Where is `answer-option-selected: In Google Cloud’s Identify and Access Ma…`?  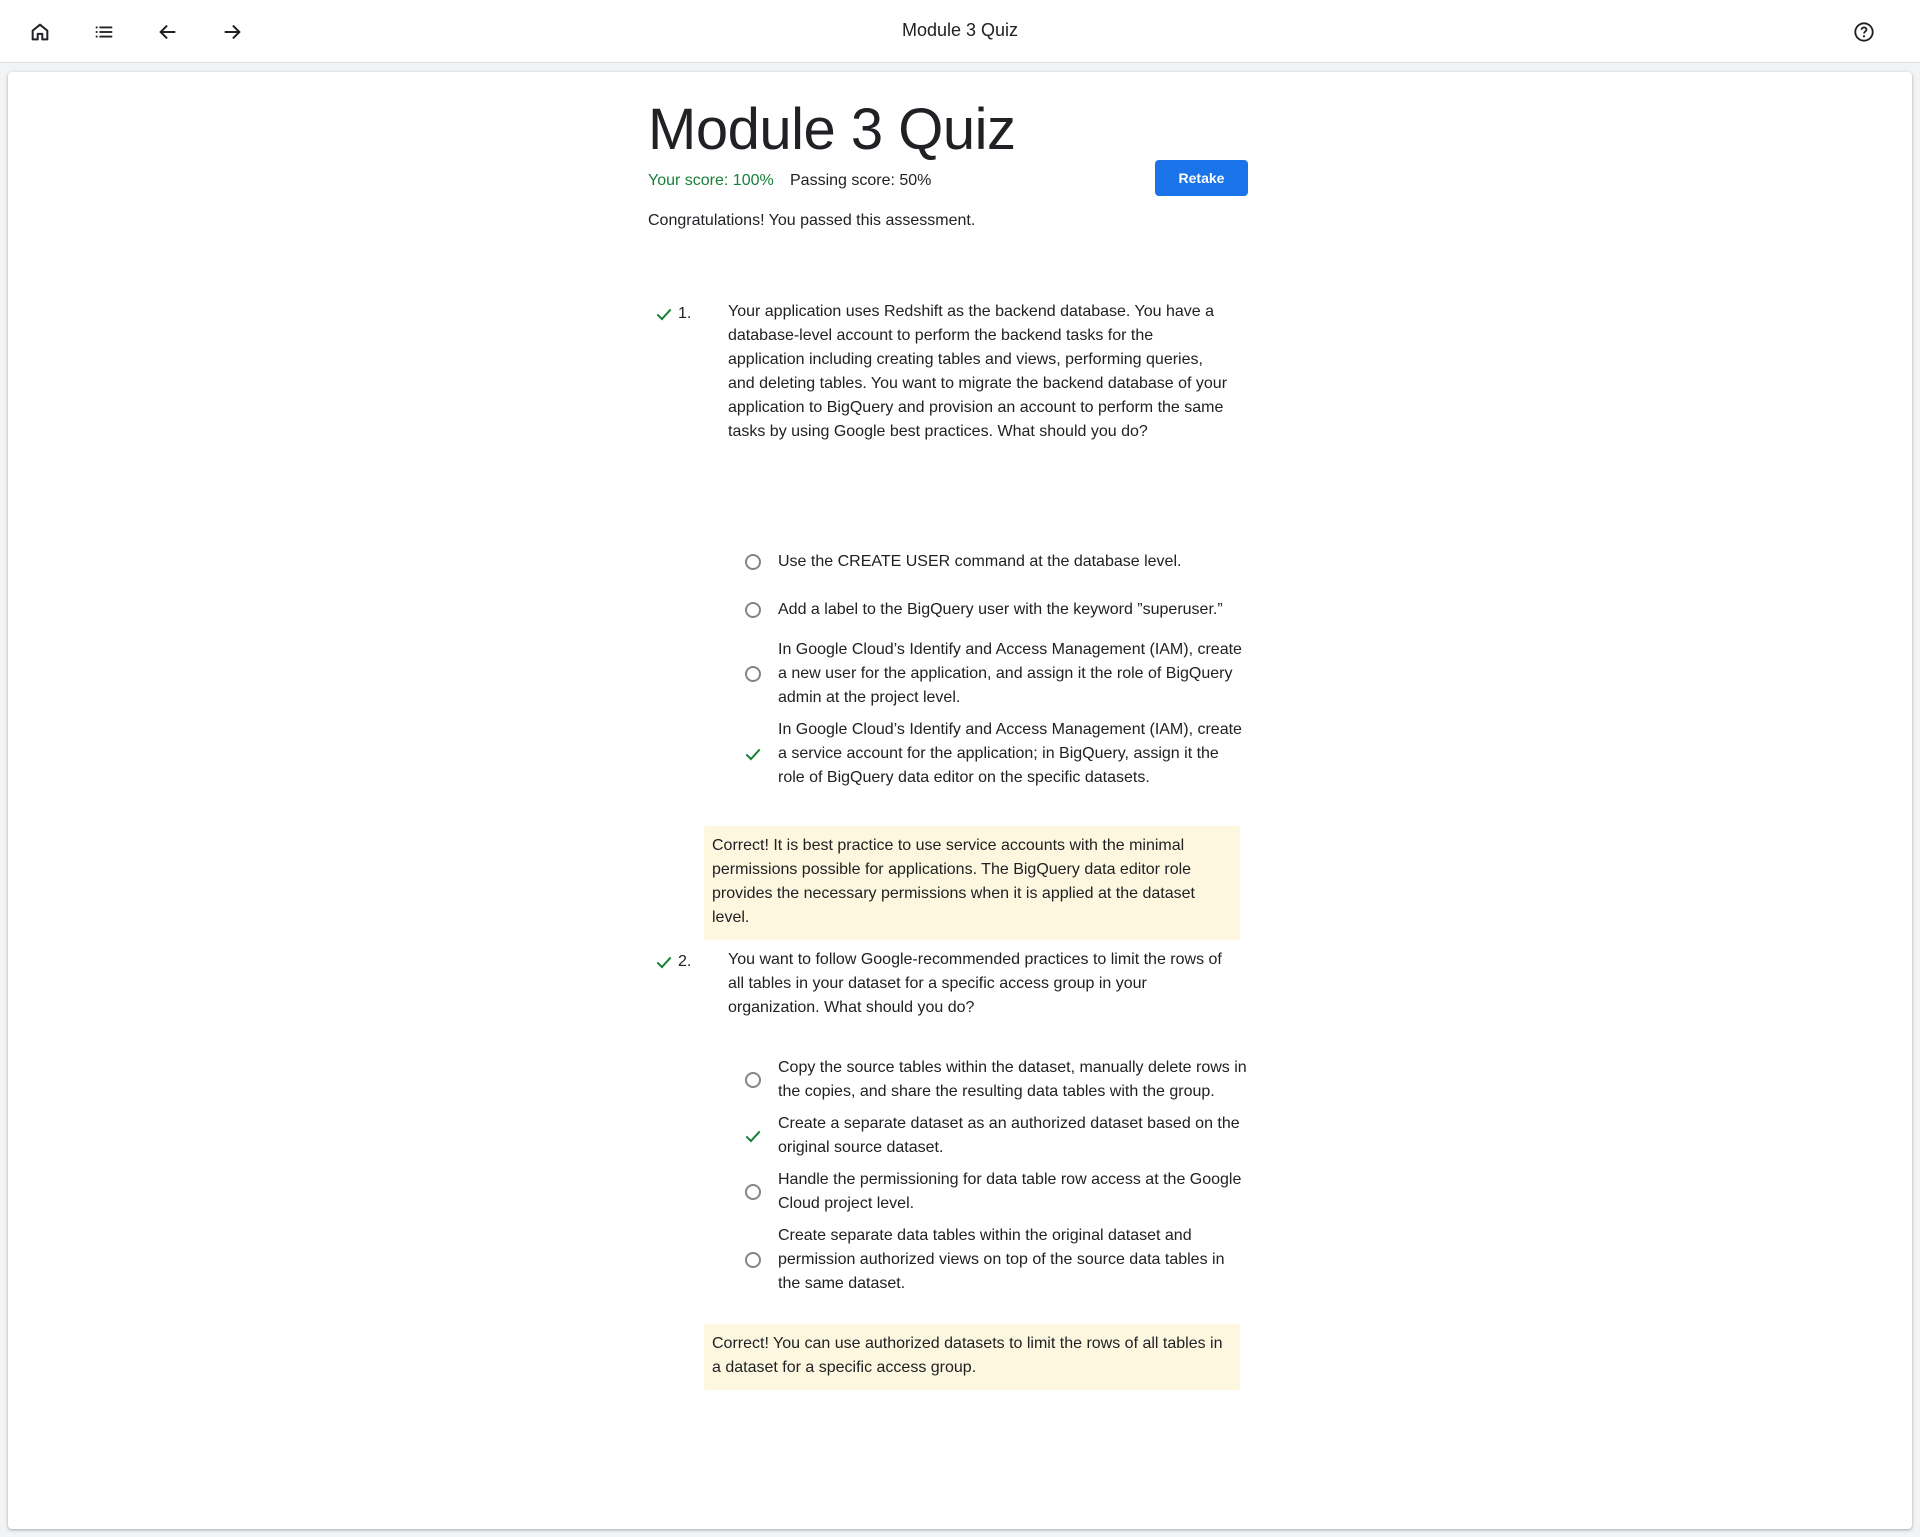
answer-option-selected: In Google Cloud’s Identify and Access Ma… is located at coordinates (992, 754).